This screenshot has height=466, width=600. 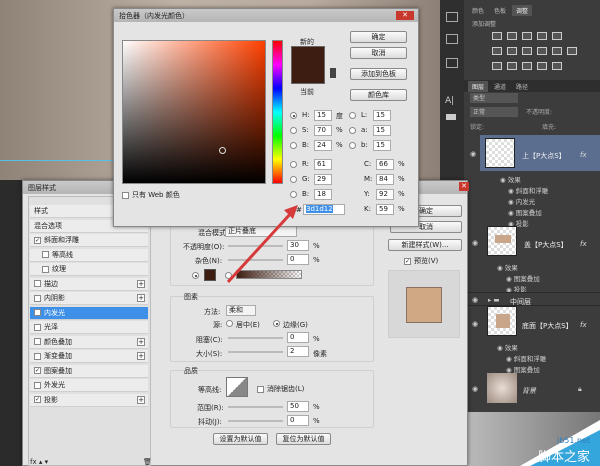 What do you see at coordinates (564, 457) in the screenshot?
I see `watermark-name: 脚本之家` at bounding box center [564, 457].